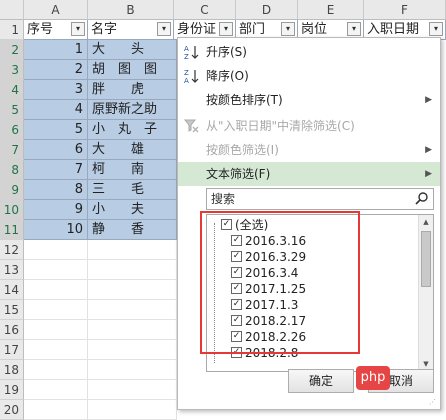 The image size is (446, 420). Describe the element at coordinates (426, 259) in the screenshot. I see `scroll-thumb` at that location.